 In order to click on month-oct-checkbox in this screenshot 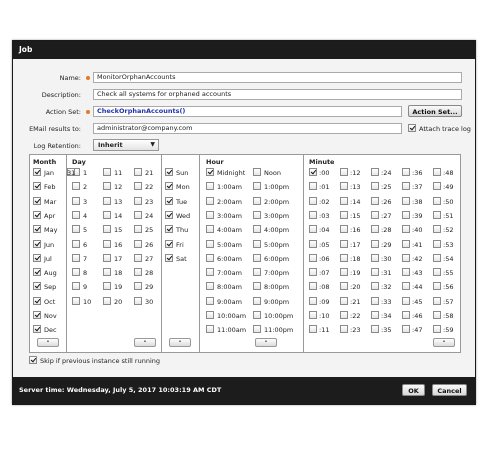, I will do `click(37, 300)`.